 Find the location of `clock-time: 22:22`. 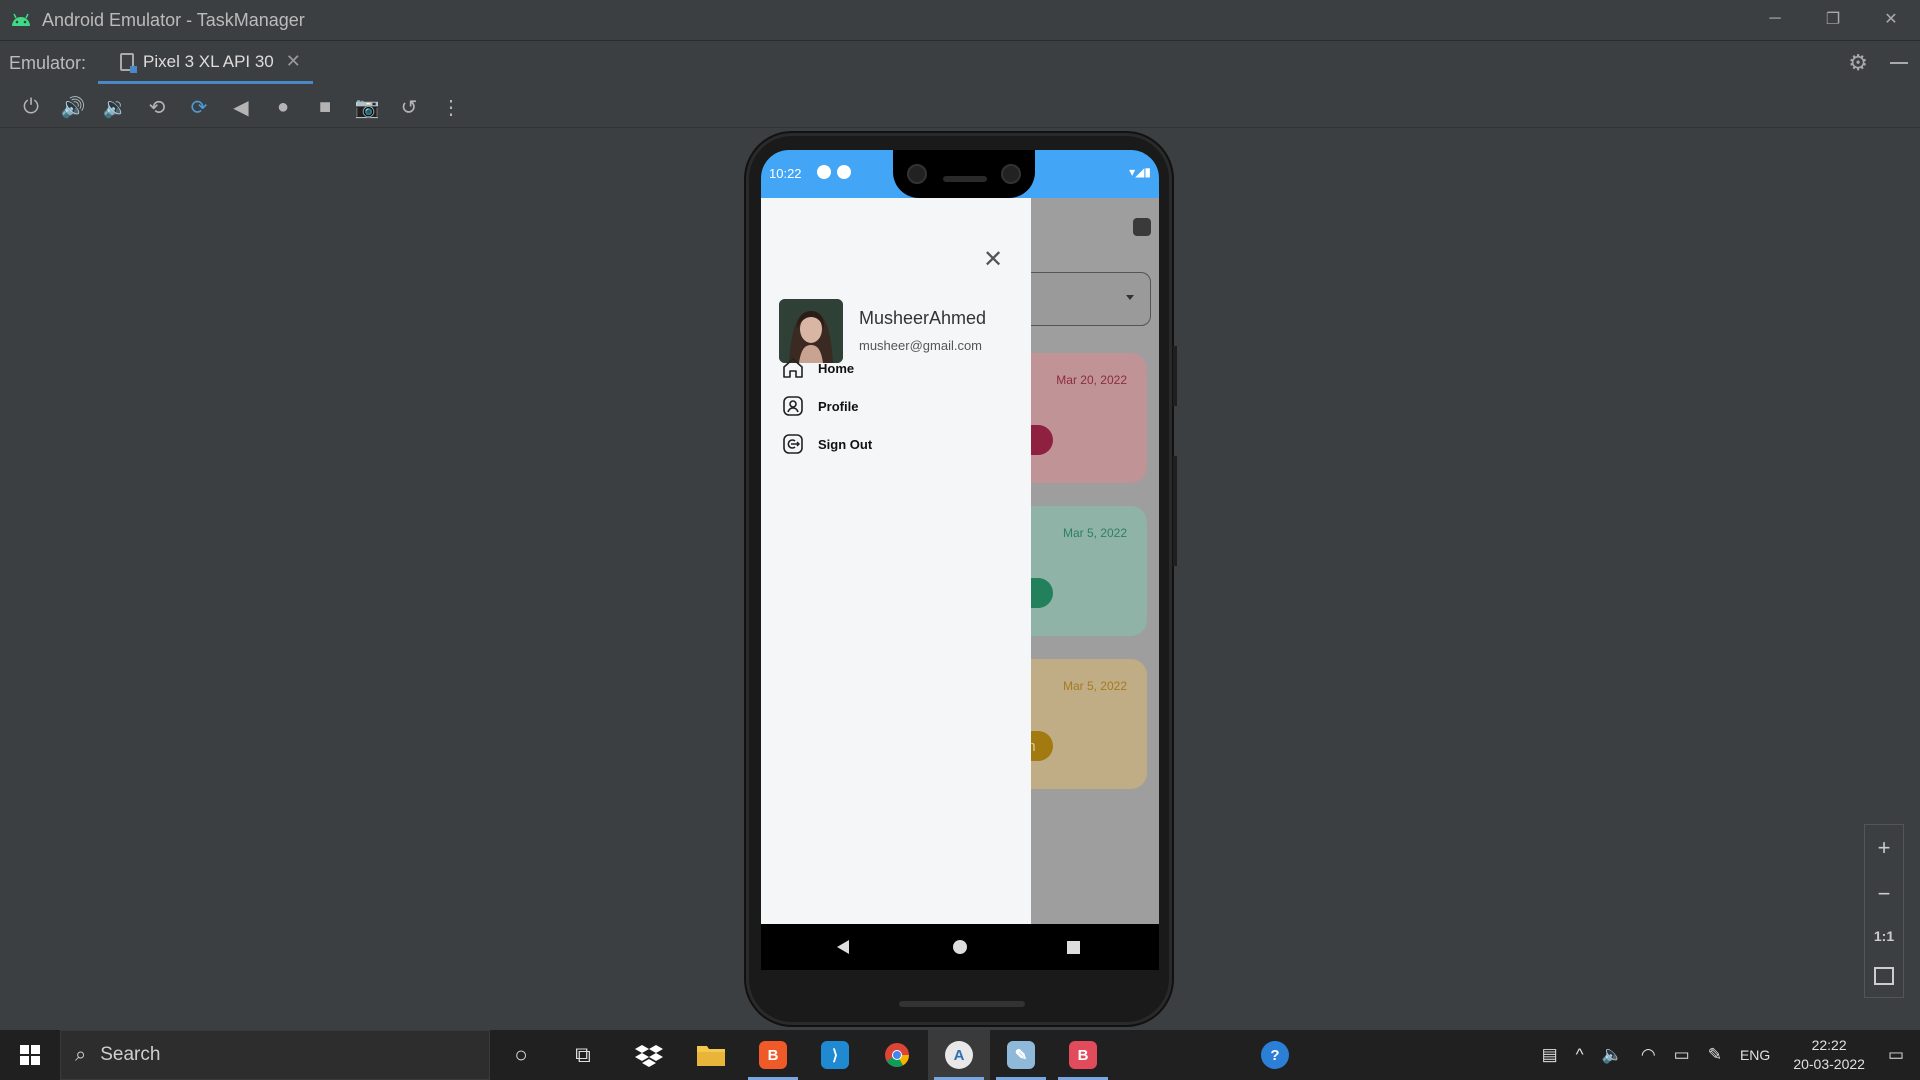

clock-time: 22:22 is located at coordinates (1829, 1045).